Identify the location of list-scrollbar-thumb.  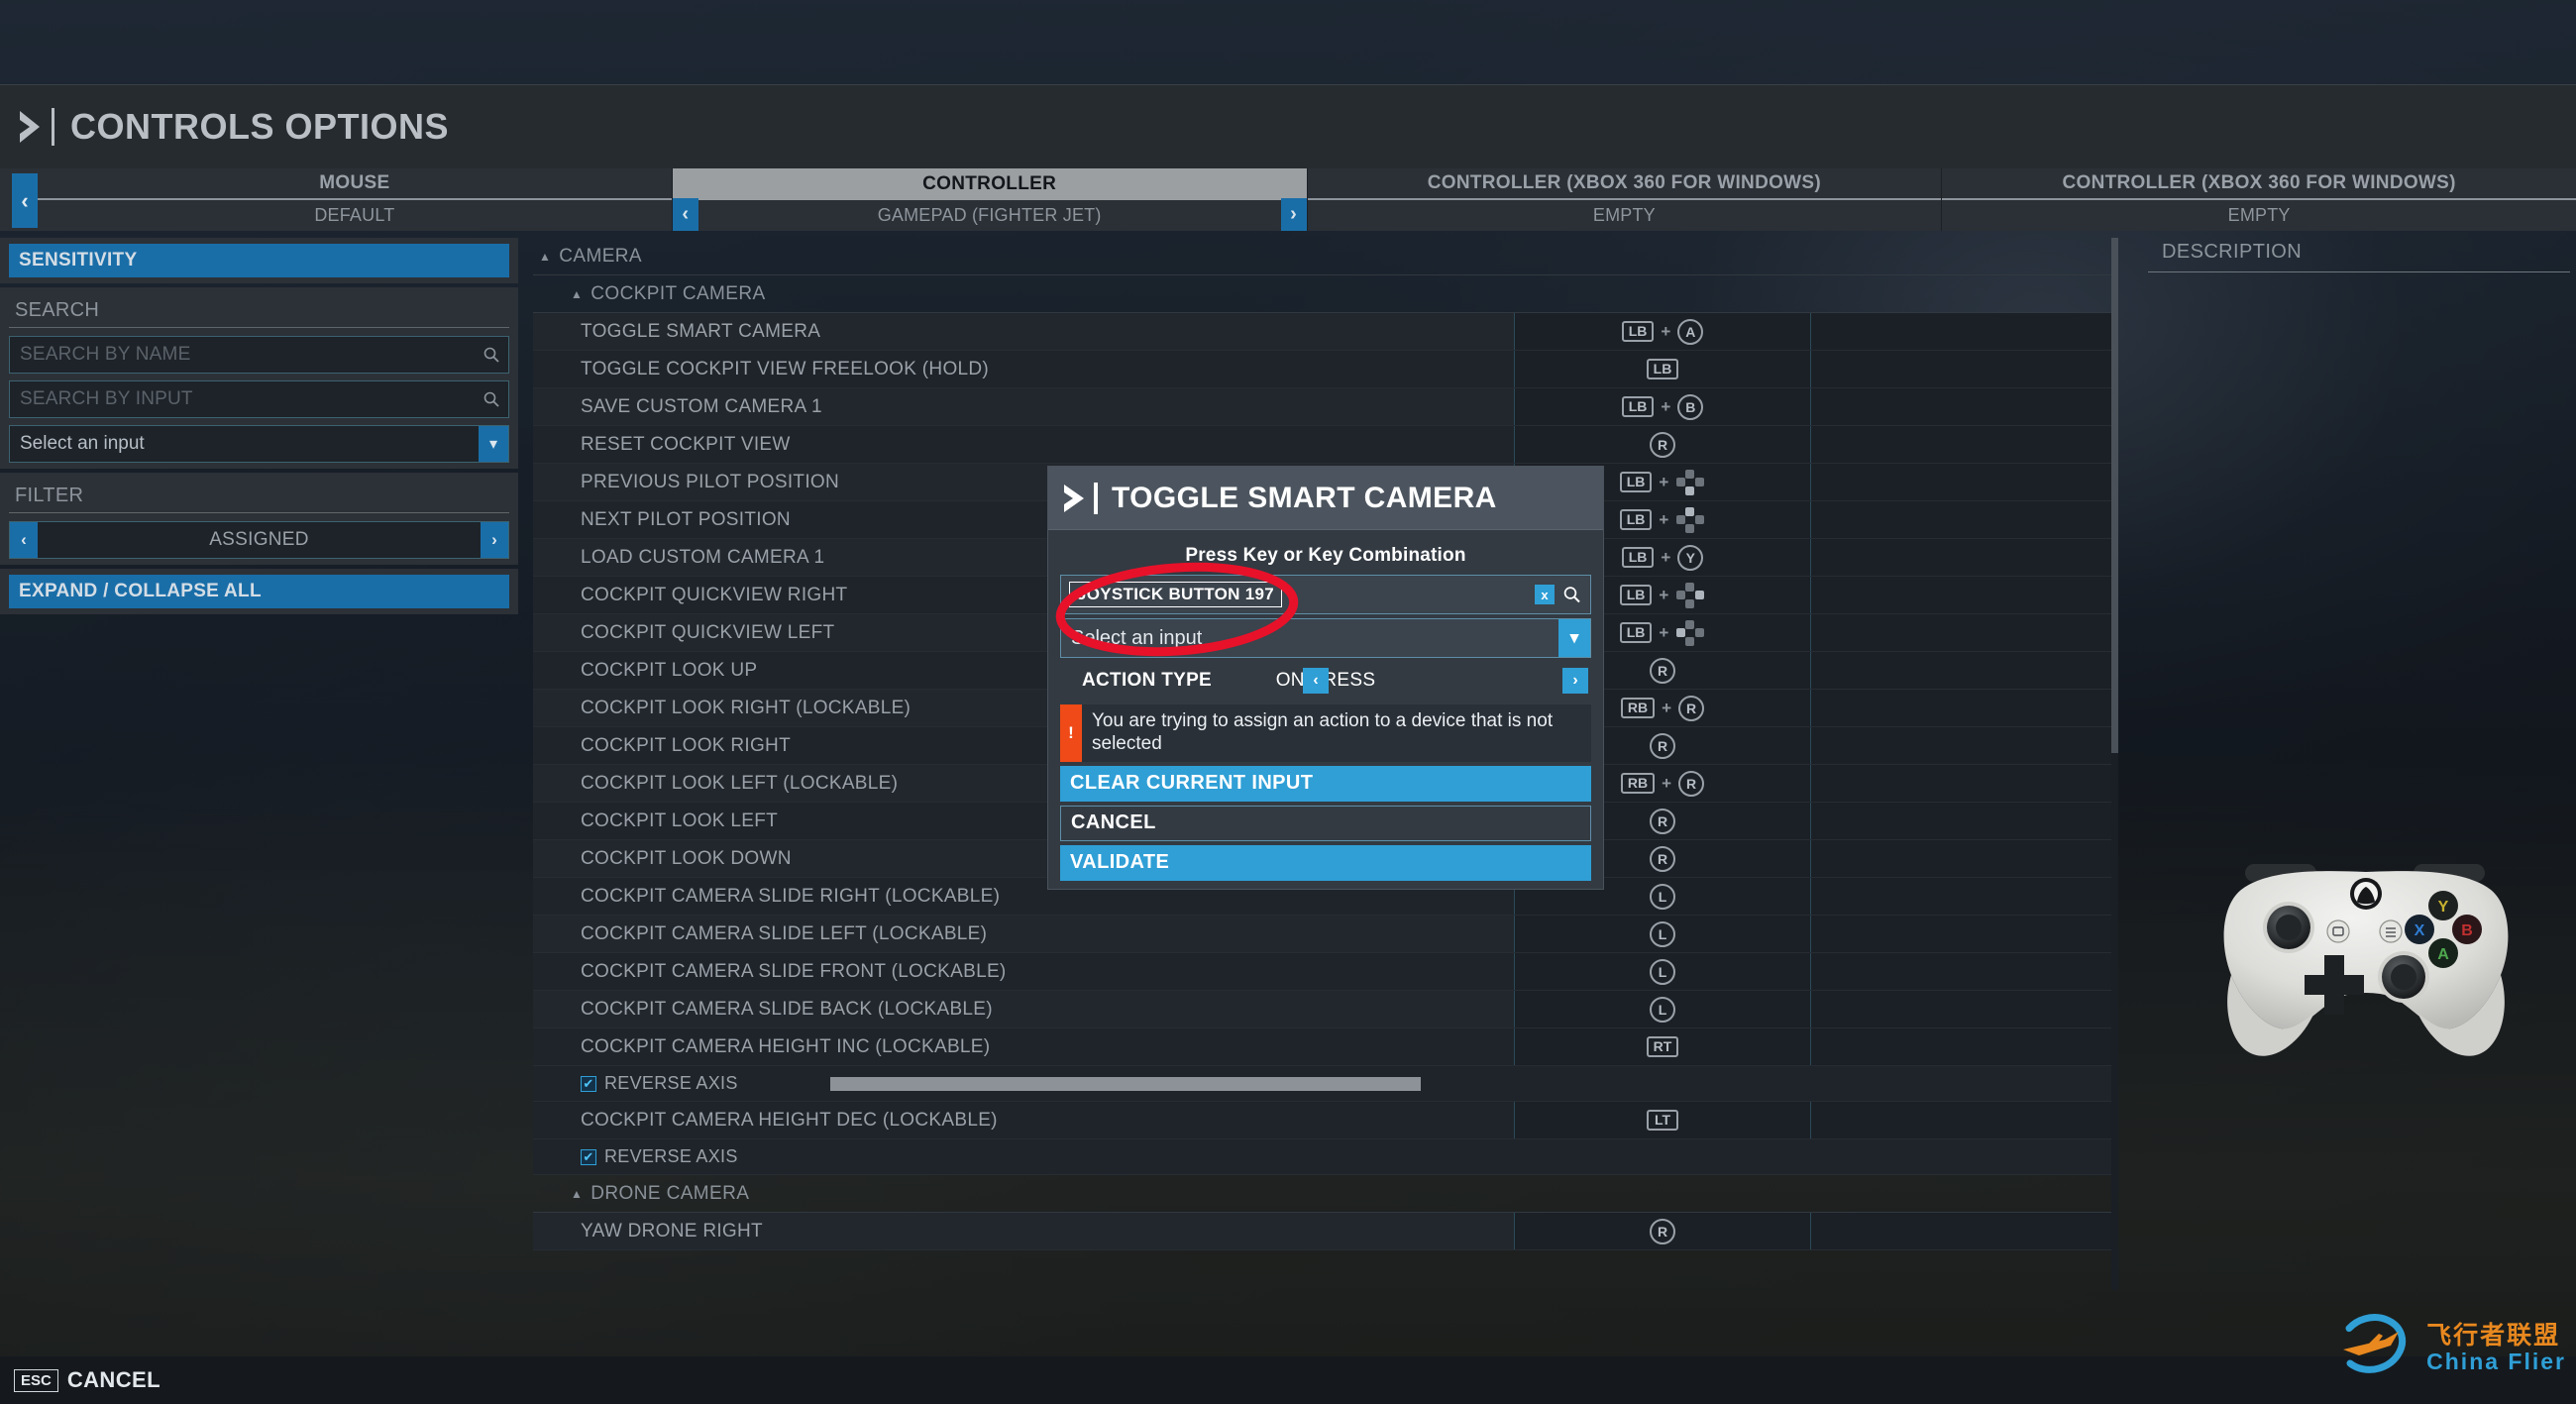
(2115, 496).